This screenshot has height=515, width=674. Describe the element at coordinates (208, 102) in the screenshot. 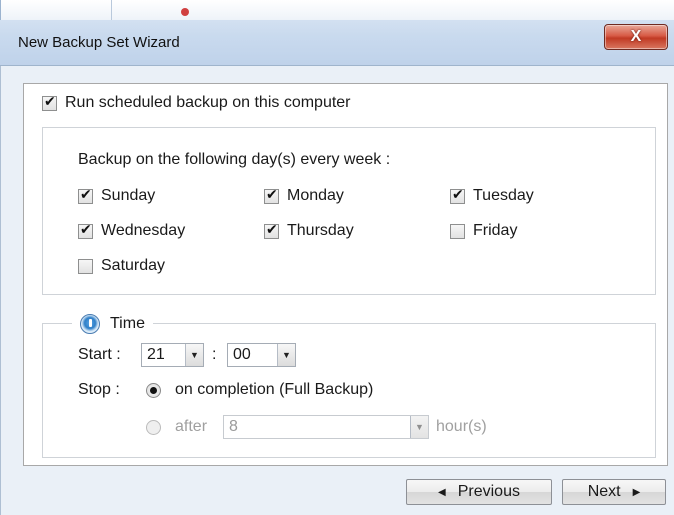

I see `run-scheduled-label: Run scheduled backup on this computer` at that location.